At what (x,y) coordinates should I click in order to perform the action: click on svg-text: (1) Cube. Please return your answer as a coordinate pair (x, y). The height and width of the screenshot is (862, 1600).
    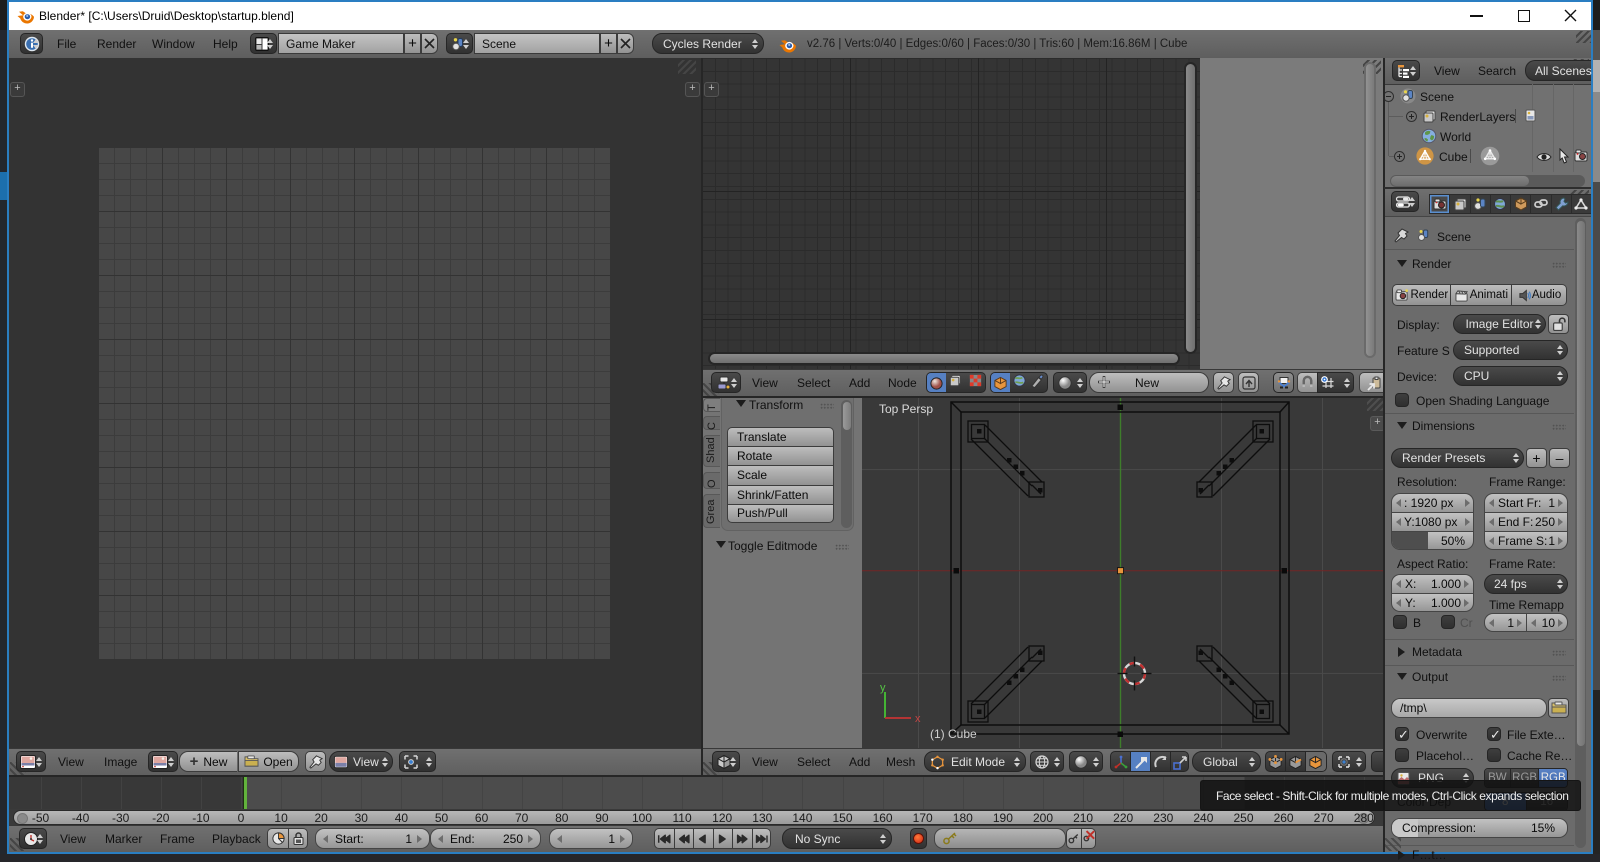
    Looking at the image, I should click on (953, 734).